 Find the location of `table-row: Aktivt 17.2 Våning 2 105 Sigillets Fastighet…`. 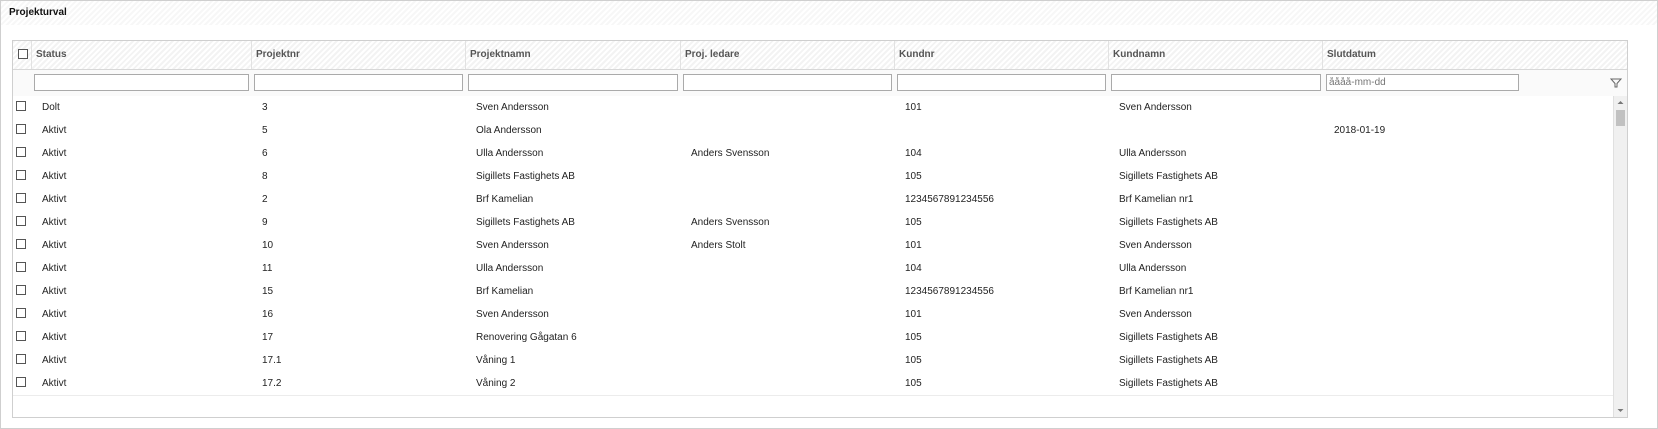

table-row: Aktivt 17.2 Våning 2 105 Sigillets Fastighet… is located at coordinates (813, 384).